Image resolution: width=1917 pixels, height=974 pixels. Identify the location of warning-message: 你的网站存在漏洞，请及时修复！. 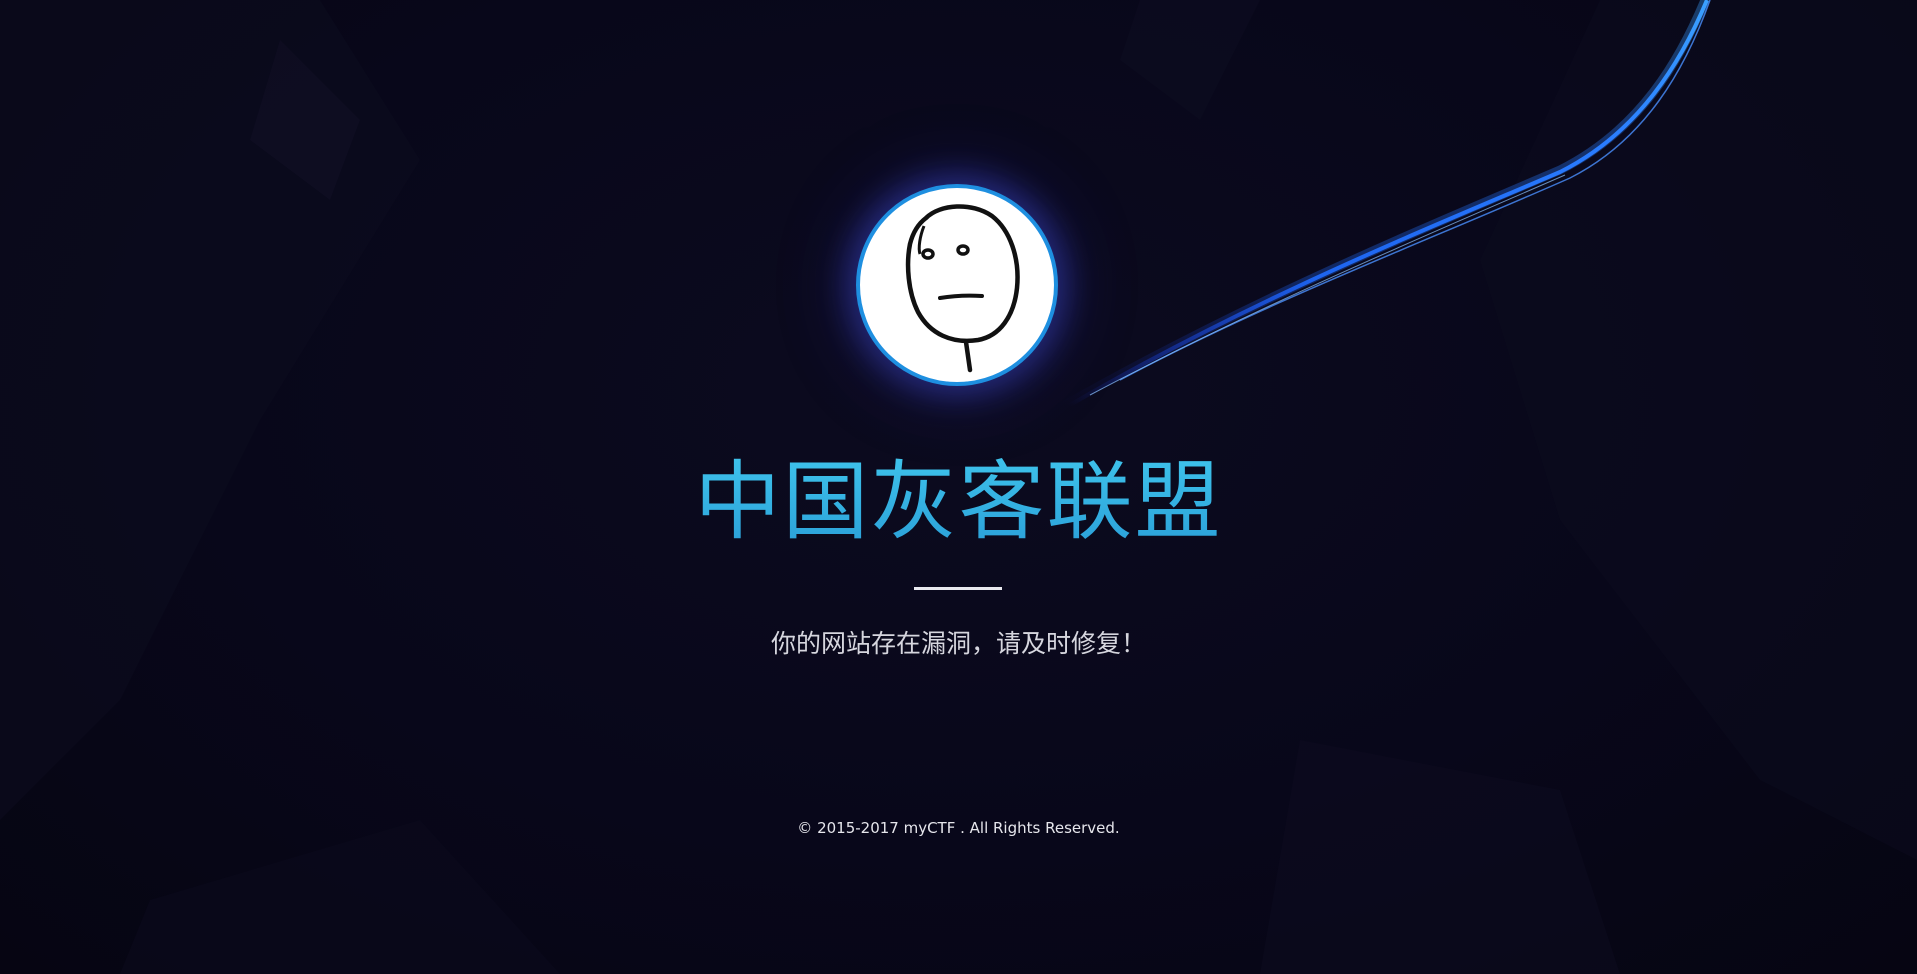
(958, 643).